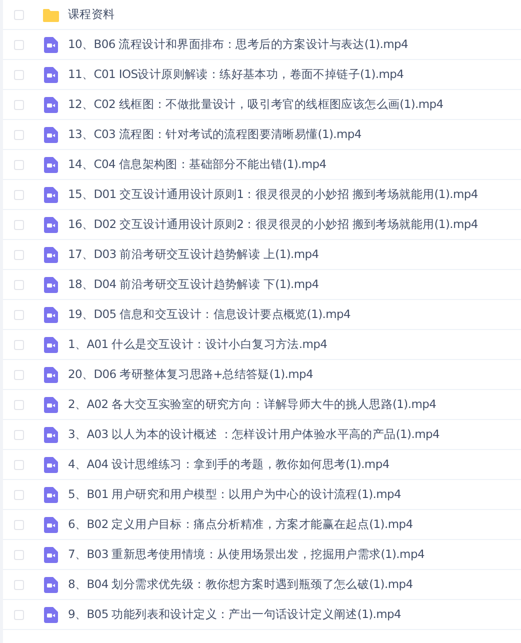 This screenshot has width=521, height=643. I want to click on file-name: 14、C04 信息架构图：基础部分不能出错(1).mp4, so click(197, 164).